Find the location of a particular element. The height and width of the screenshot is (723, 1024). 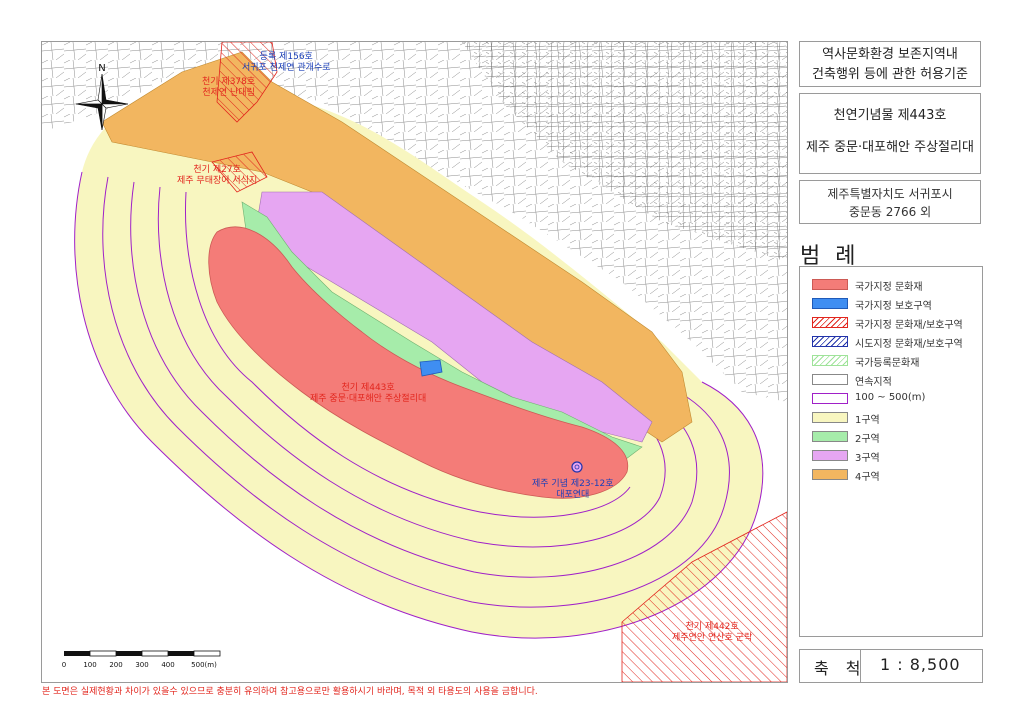

scalebar: 0 100 200 300 400 500(m) is located at coordinates (149, 659).